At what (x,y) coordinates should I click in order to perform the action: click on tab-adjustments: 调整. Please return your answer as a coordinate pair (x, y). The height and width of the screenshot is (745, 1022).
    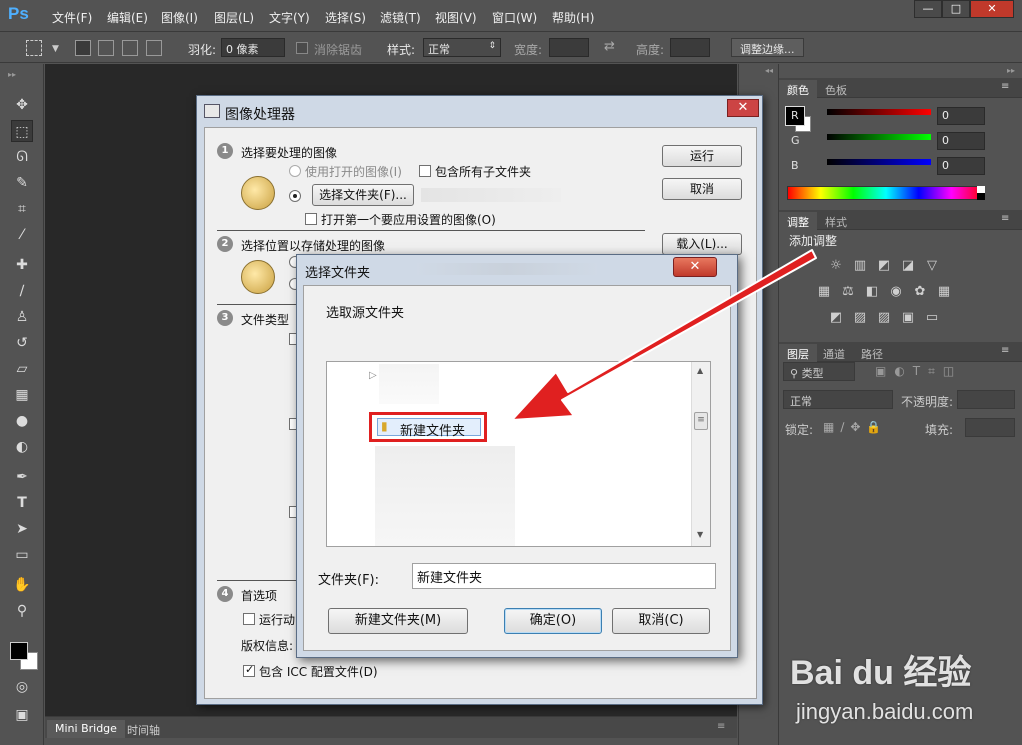
    Looking at the image, I should click on (798, 221).